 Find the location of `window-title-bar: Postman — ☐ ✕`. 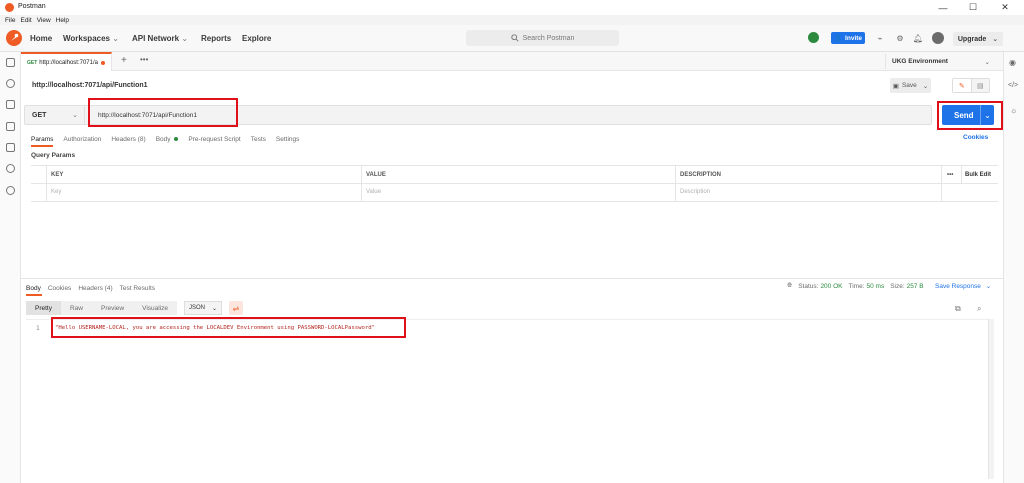

window-title-bar: Postman — ☐ ✕ is located at coordinates (512, 7).